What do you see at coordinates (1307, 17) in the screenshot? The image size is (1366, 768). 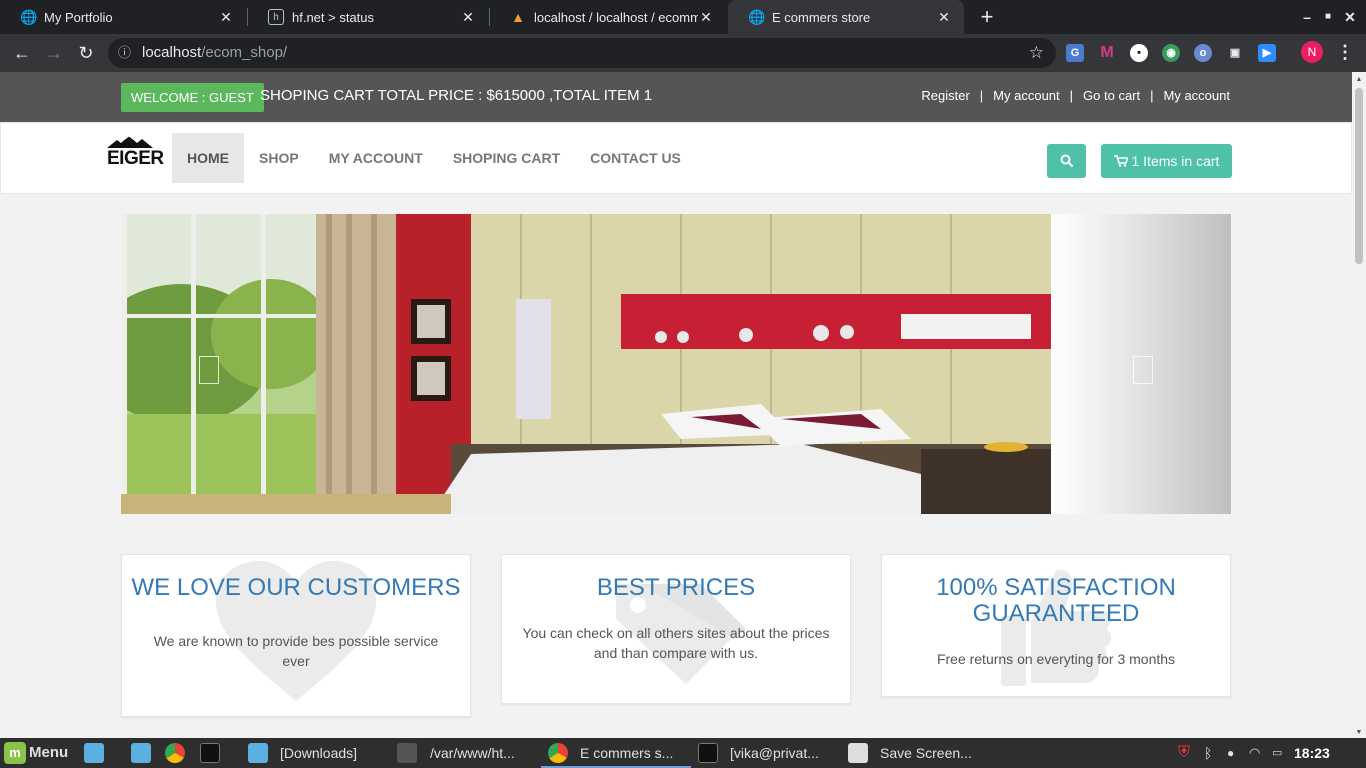 I see `minimize-icon: –` at bounding box center [1307, 17].